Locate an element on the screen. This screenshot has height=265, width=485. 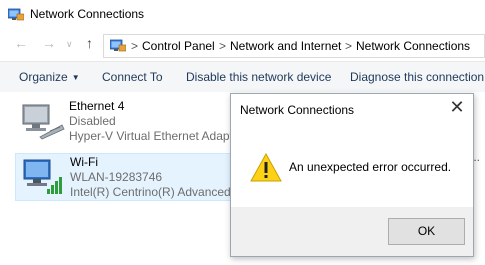
forward-arrow-icon: → is located at coordinates (49, 43).